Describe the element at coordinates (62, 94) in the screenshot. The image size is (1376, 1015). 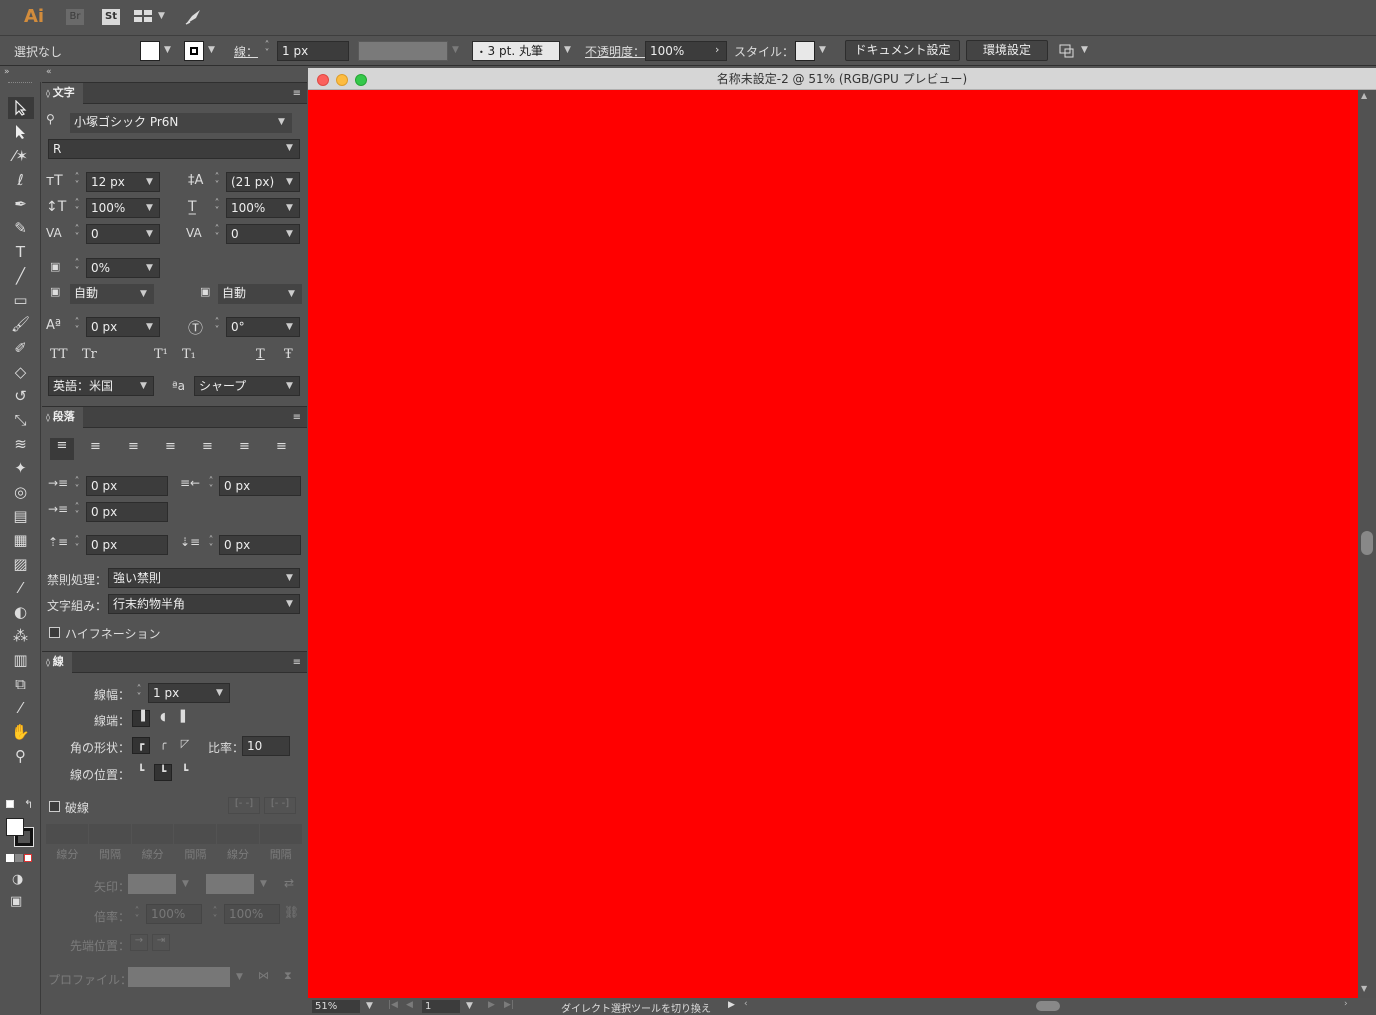
I see `tab-character: ◊ 文字` at that location.